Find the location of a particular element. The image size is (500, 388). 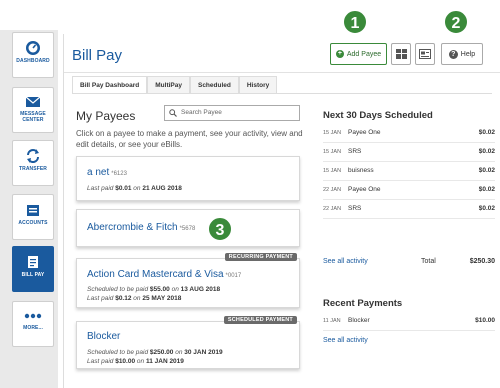

scheduled-title: Next 30 Days Scheduled is located at coordinates (378, 115).